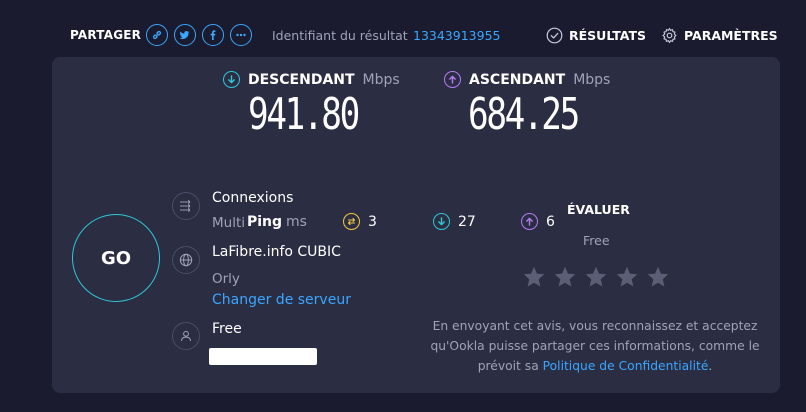  I want to click on go-label: GO, so click(116, 258).